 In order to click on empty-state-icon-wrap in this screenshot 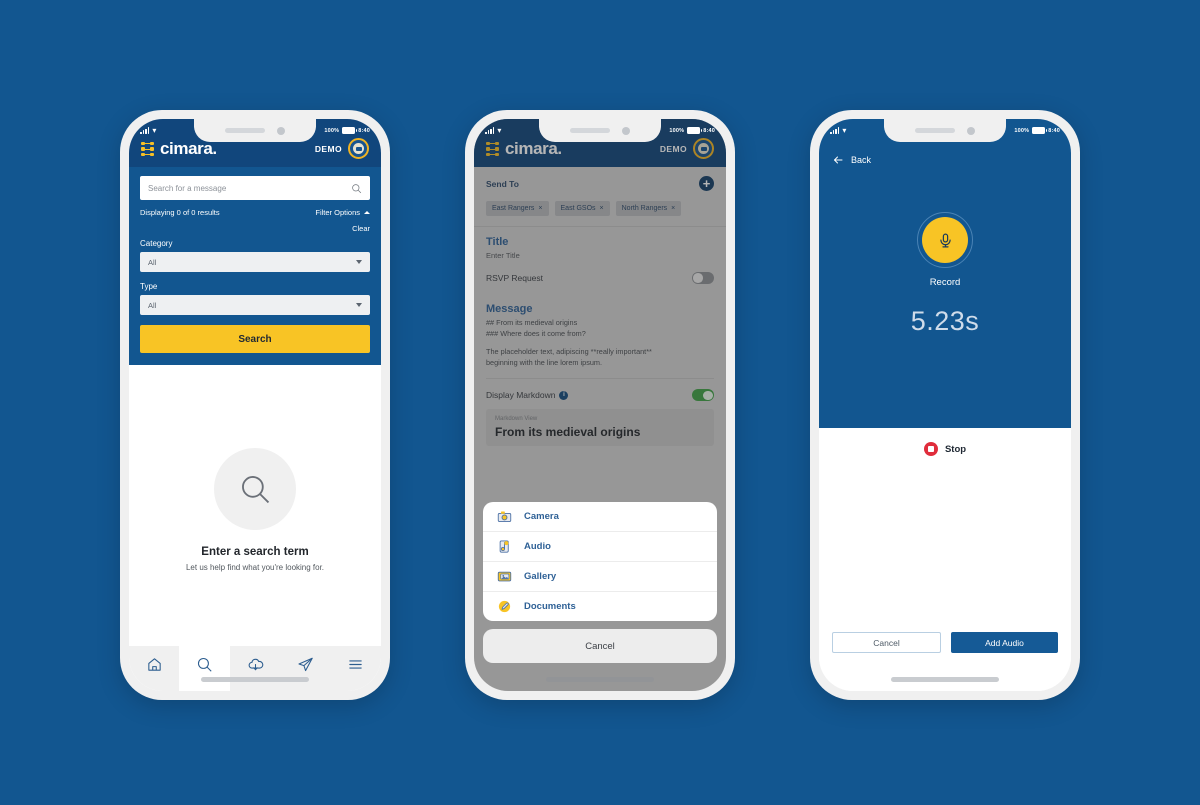, I will do `click(255, 489)`.